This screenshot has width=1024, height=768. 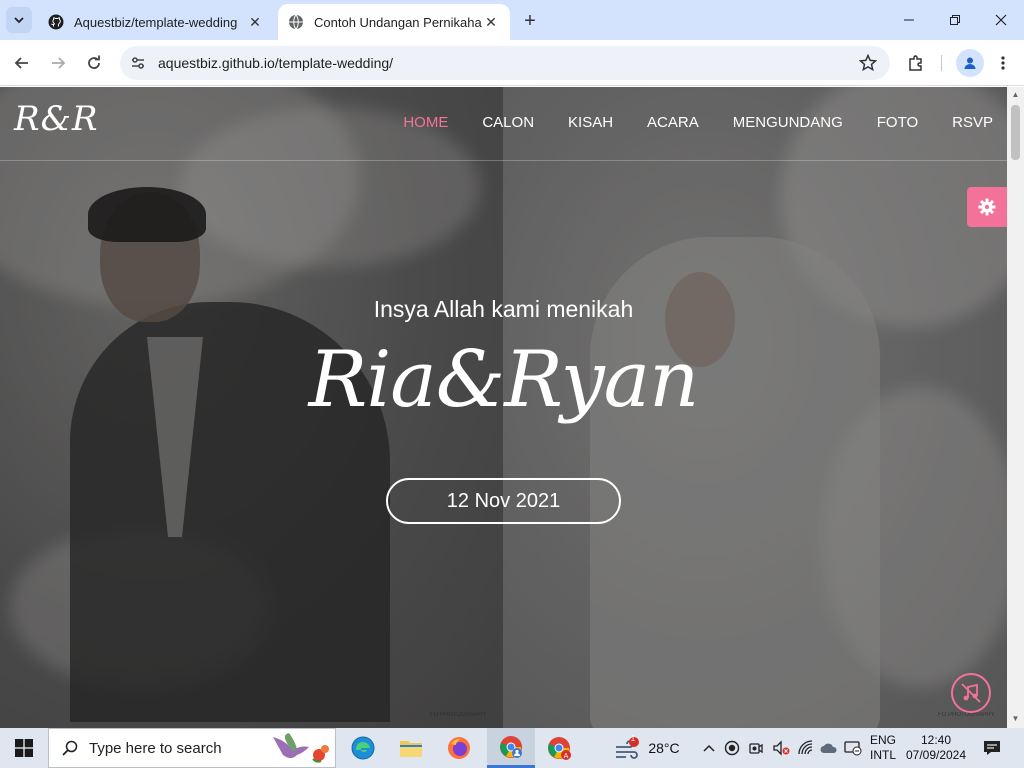 I want to click on firefox-icon, so click(x=459, y=748).